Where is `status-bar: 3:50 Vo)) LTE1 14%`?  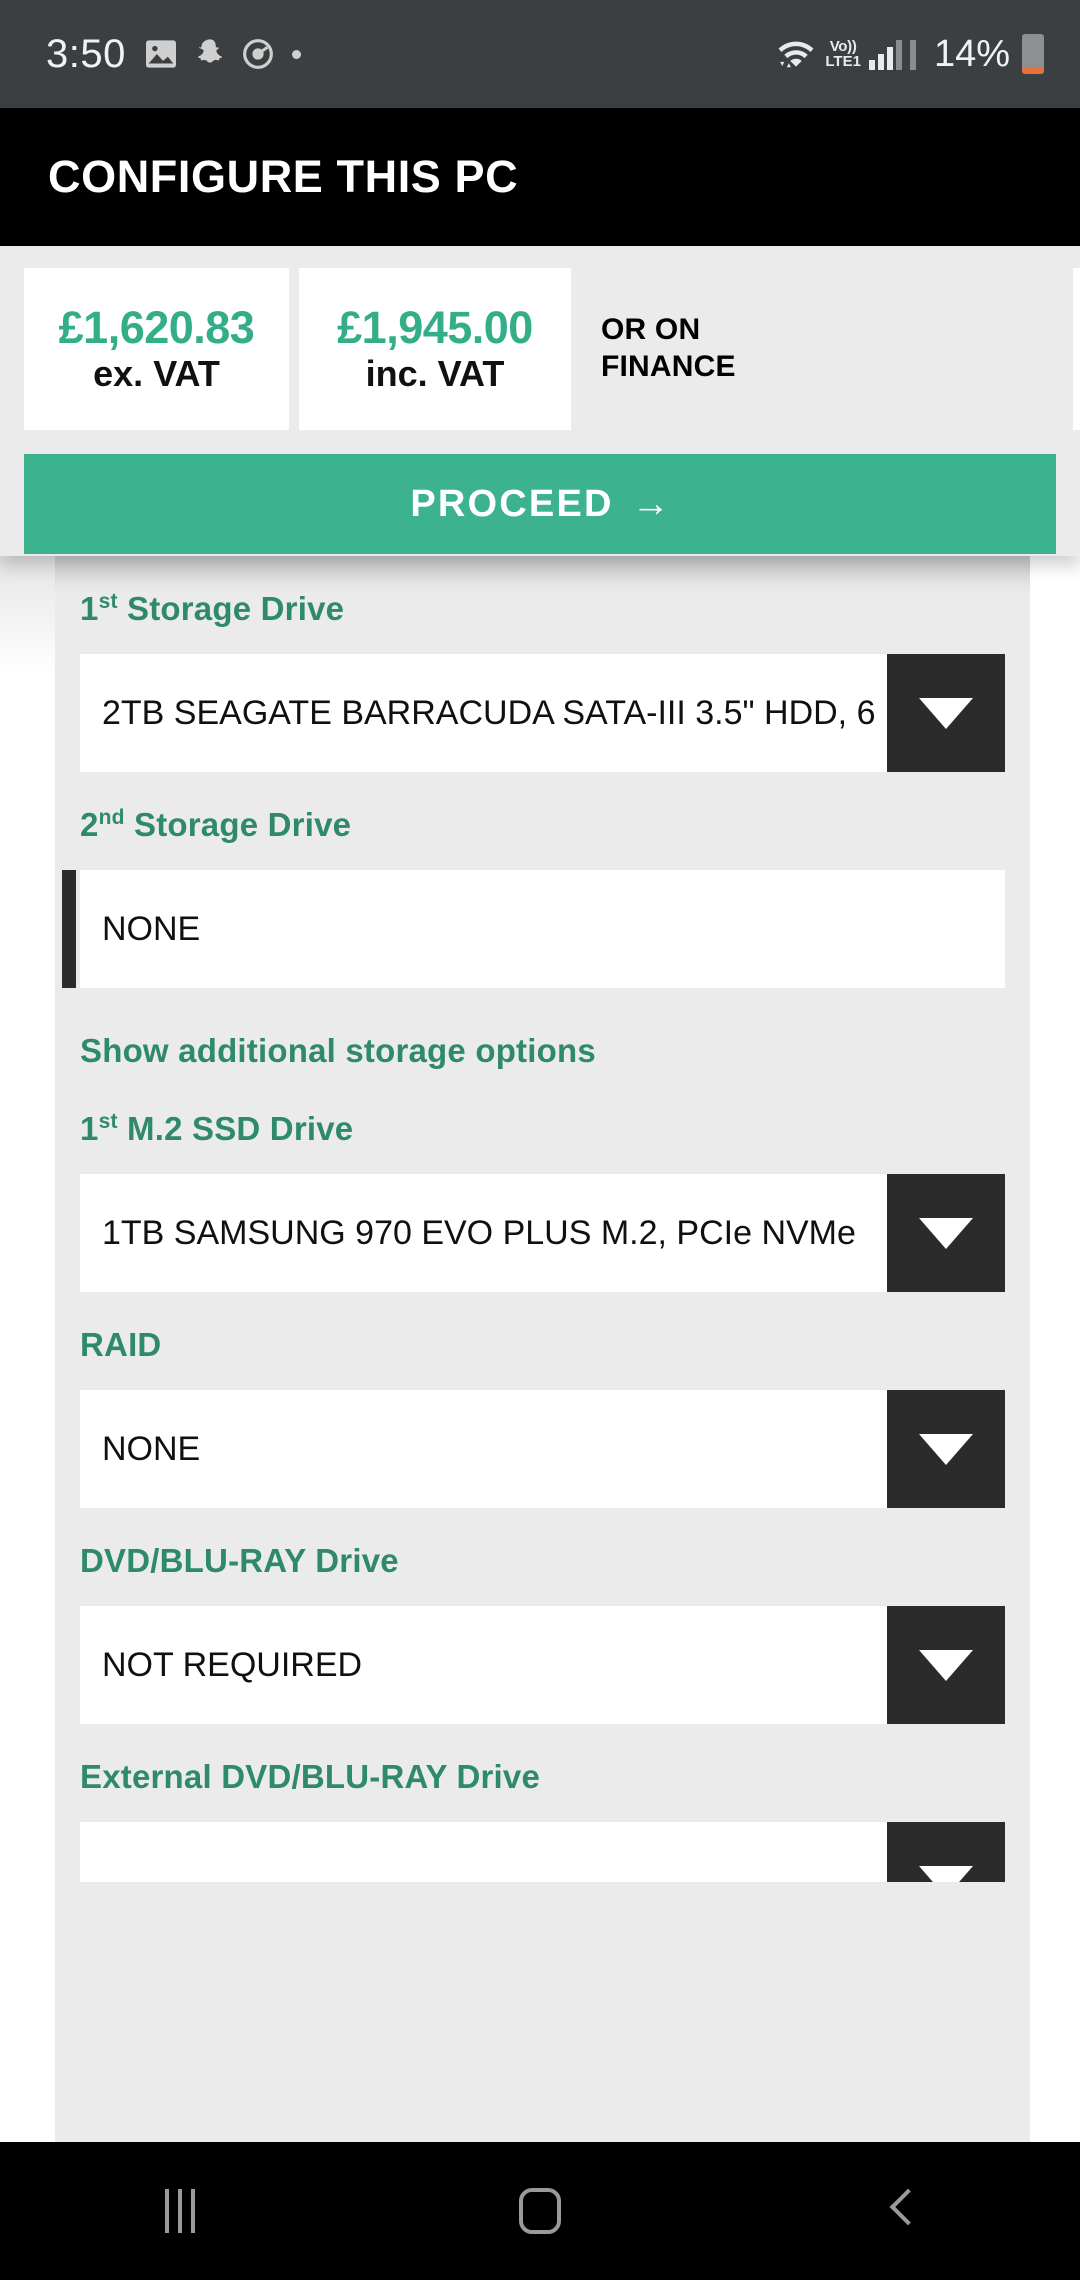 status-bar: 3:50 Vo)) LTE1 14% is located at coordinates (540, 54).